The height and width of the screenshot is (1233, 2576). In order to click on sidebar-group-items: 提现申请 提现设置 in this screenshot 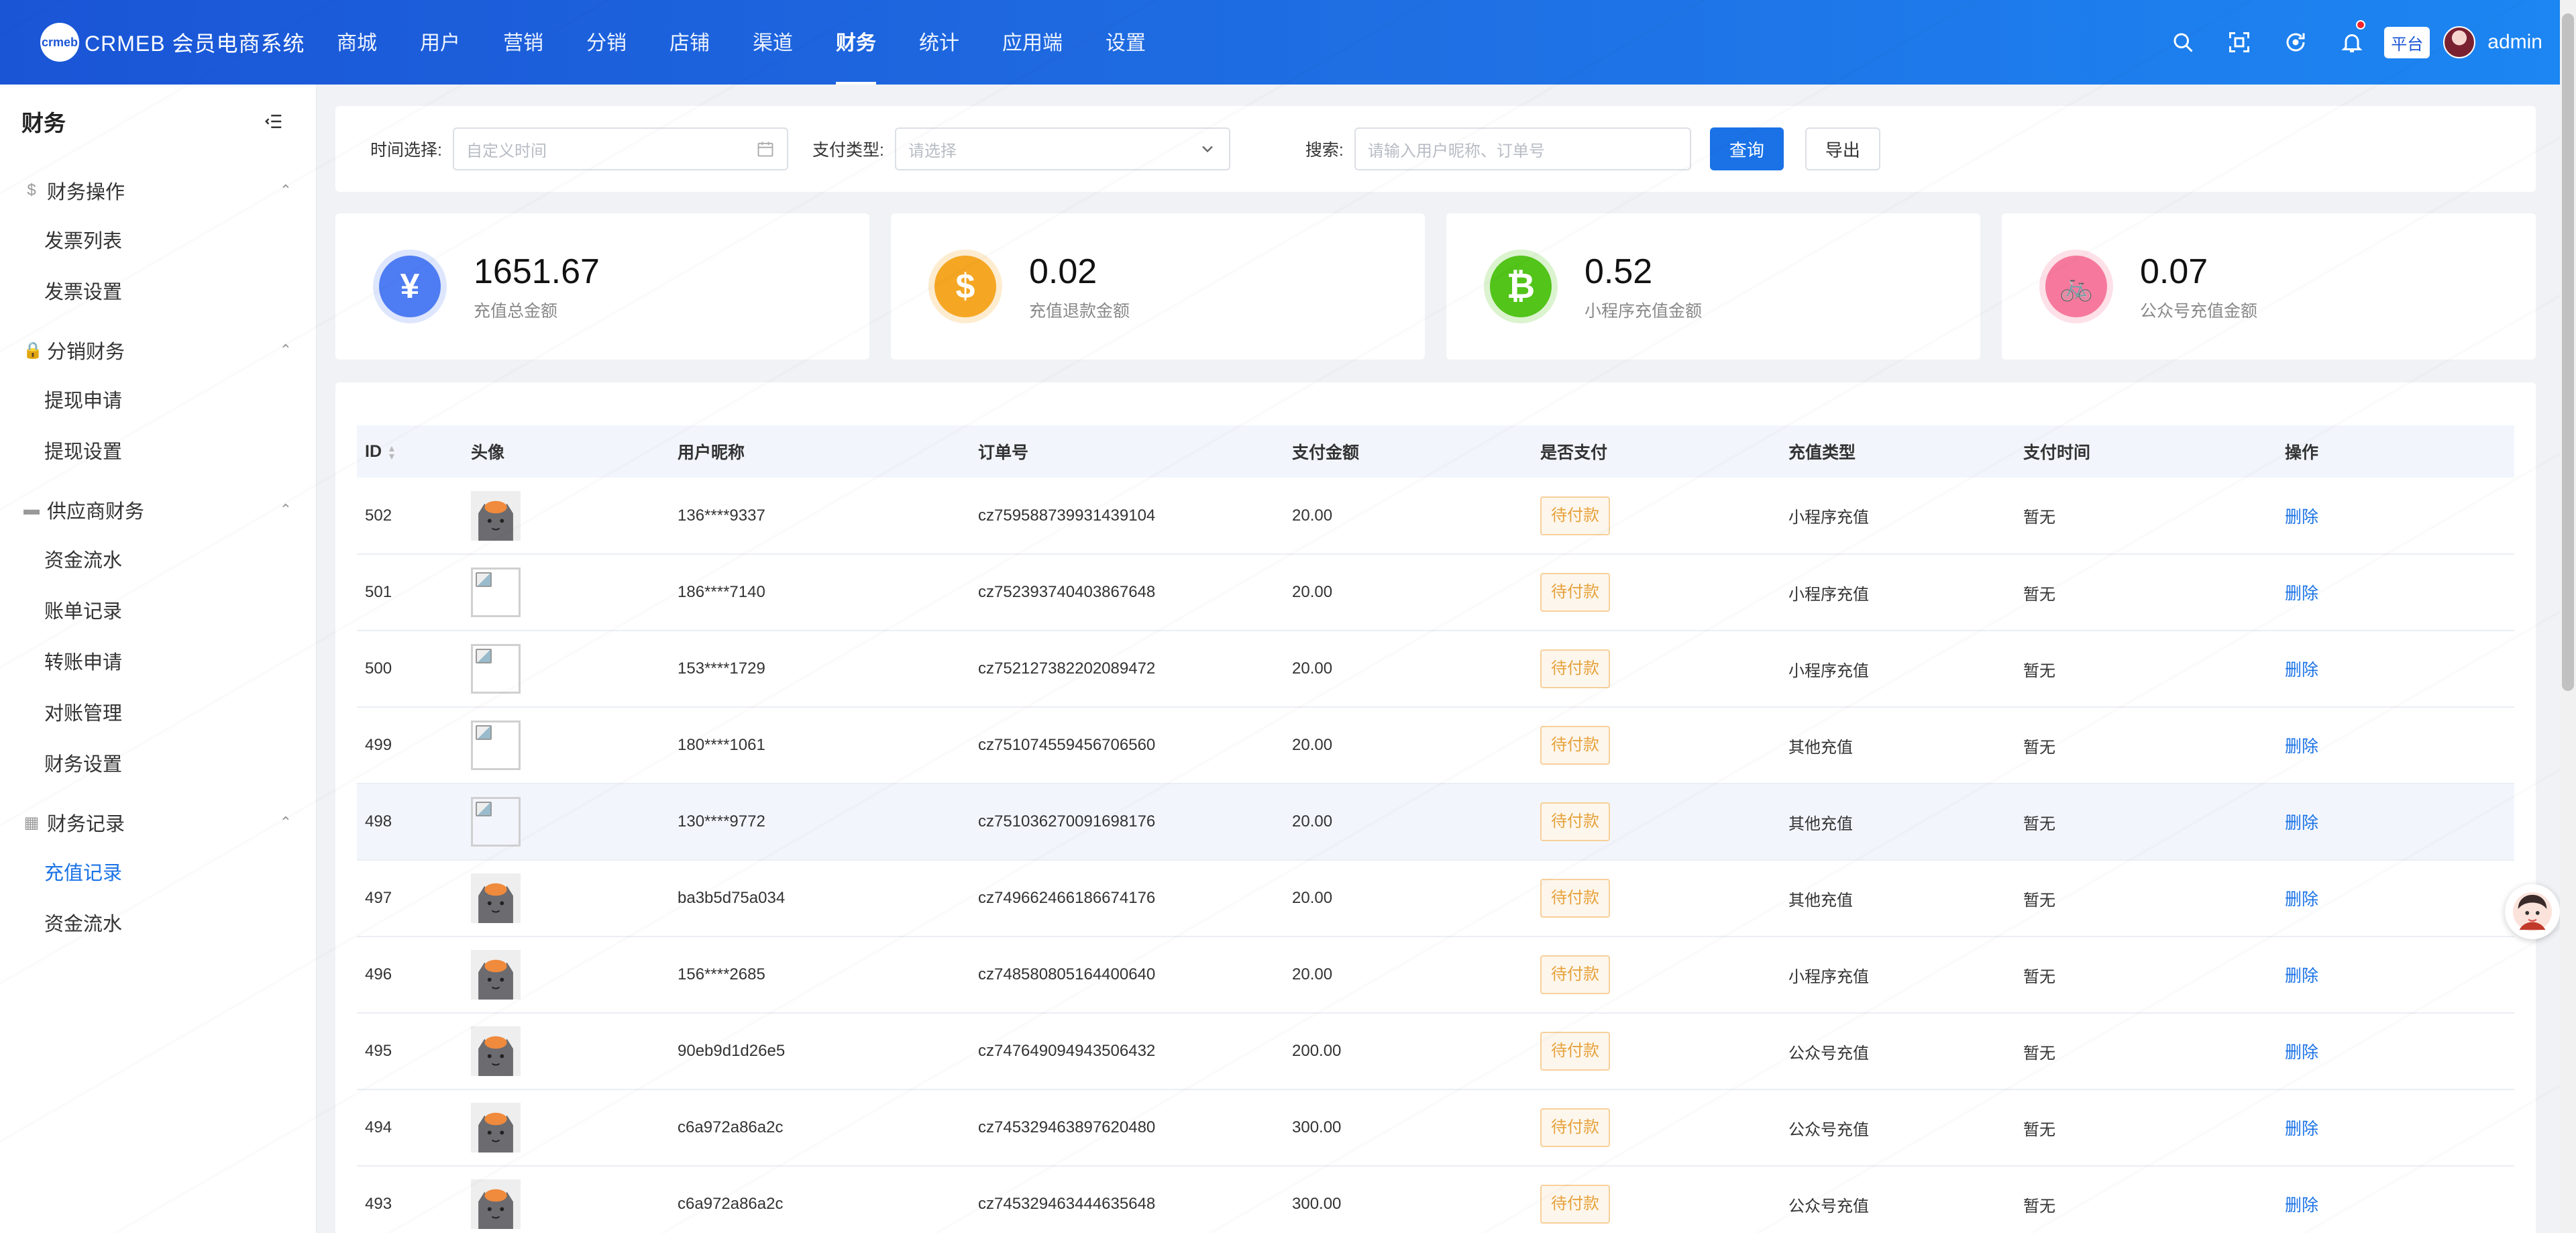, I will do `click(158, 427)`.